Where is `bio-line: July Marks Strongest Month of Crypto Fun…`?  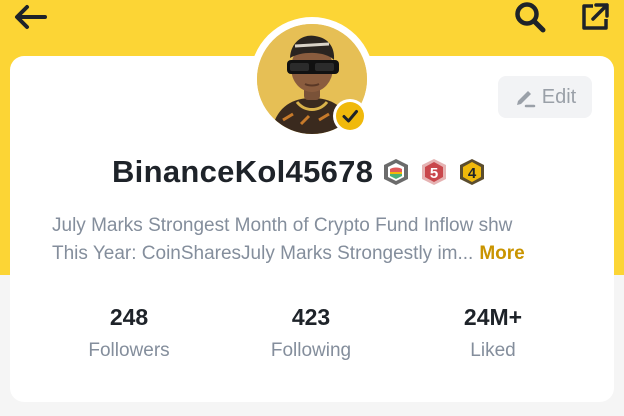 bio-line: July Marks Strongest Month of Crypto Fun… is located at coordinates (282, 225).